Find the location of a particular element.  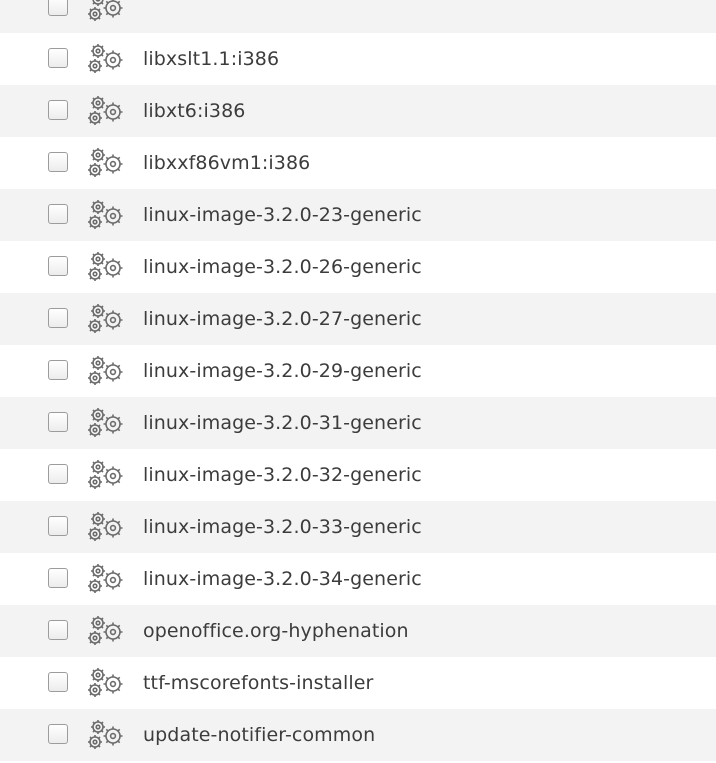

package-row: linux-image-3.2.0-34-generic is located at coordinates (358, 579).